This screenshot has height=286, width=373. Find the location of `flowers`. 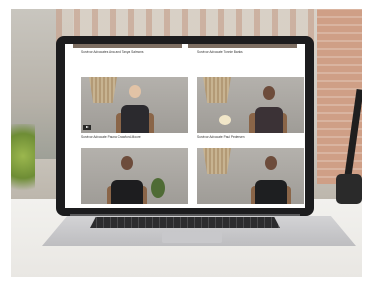

flowers is located at coordinates (225, 120).